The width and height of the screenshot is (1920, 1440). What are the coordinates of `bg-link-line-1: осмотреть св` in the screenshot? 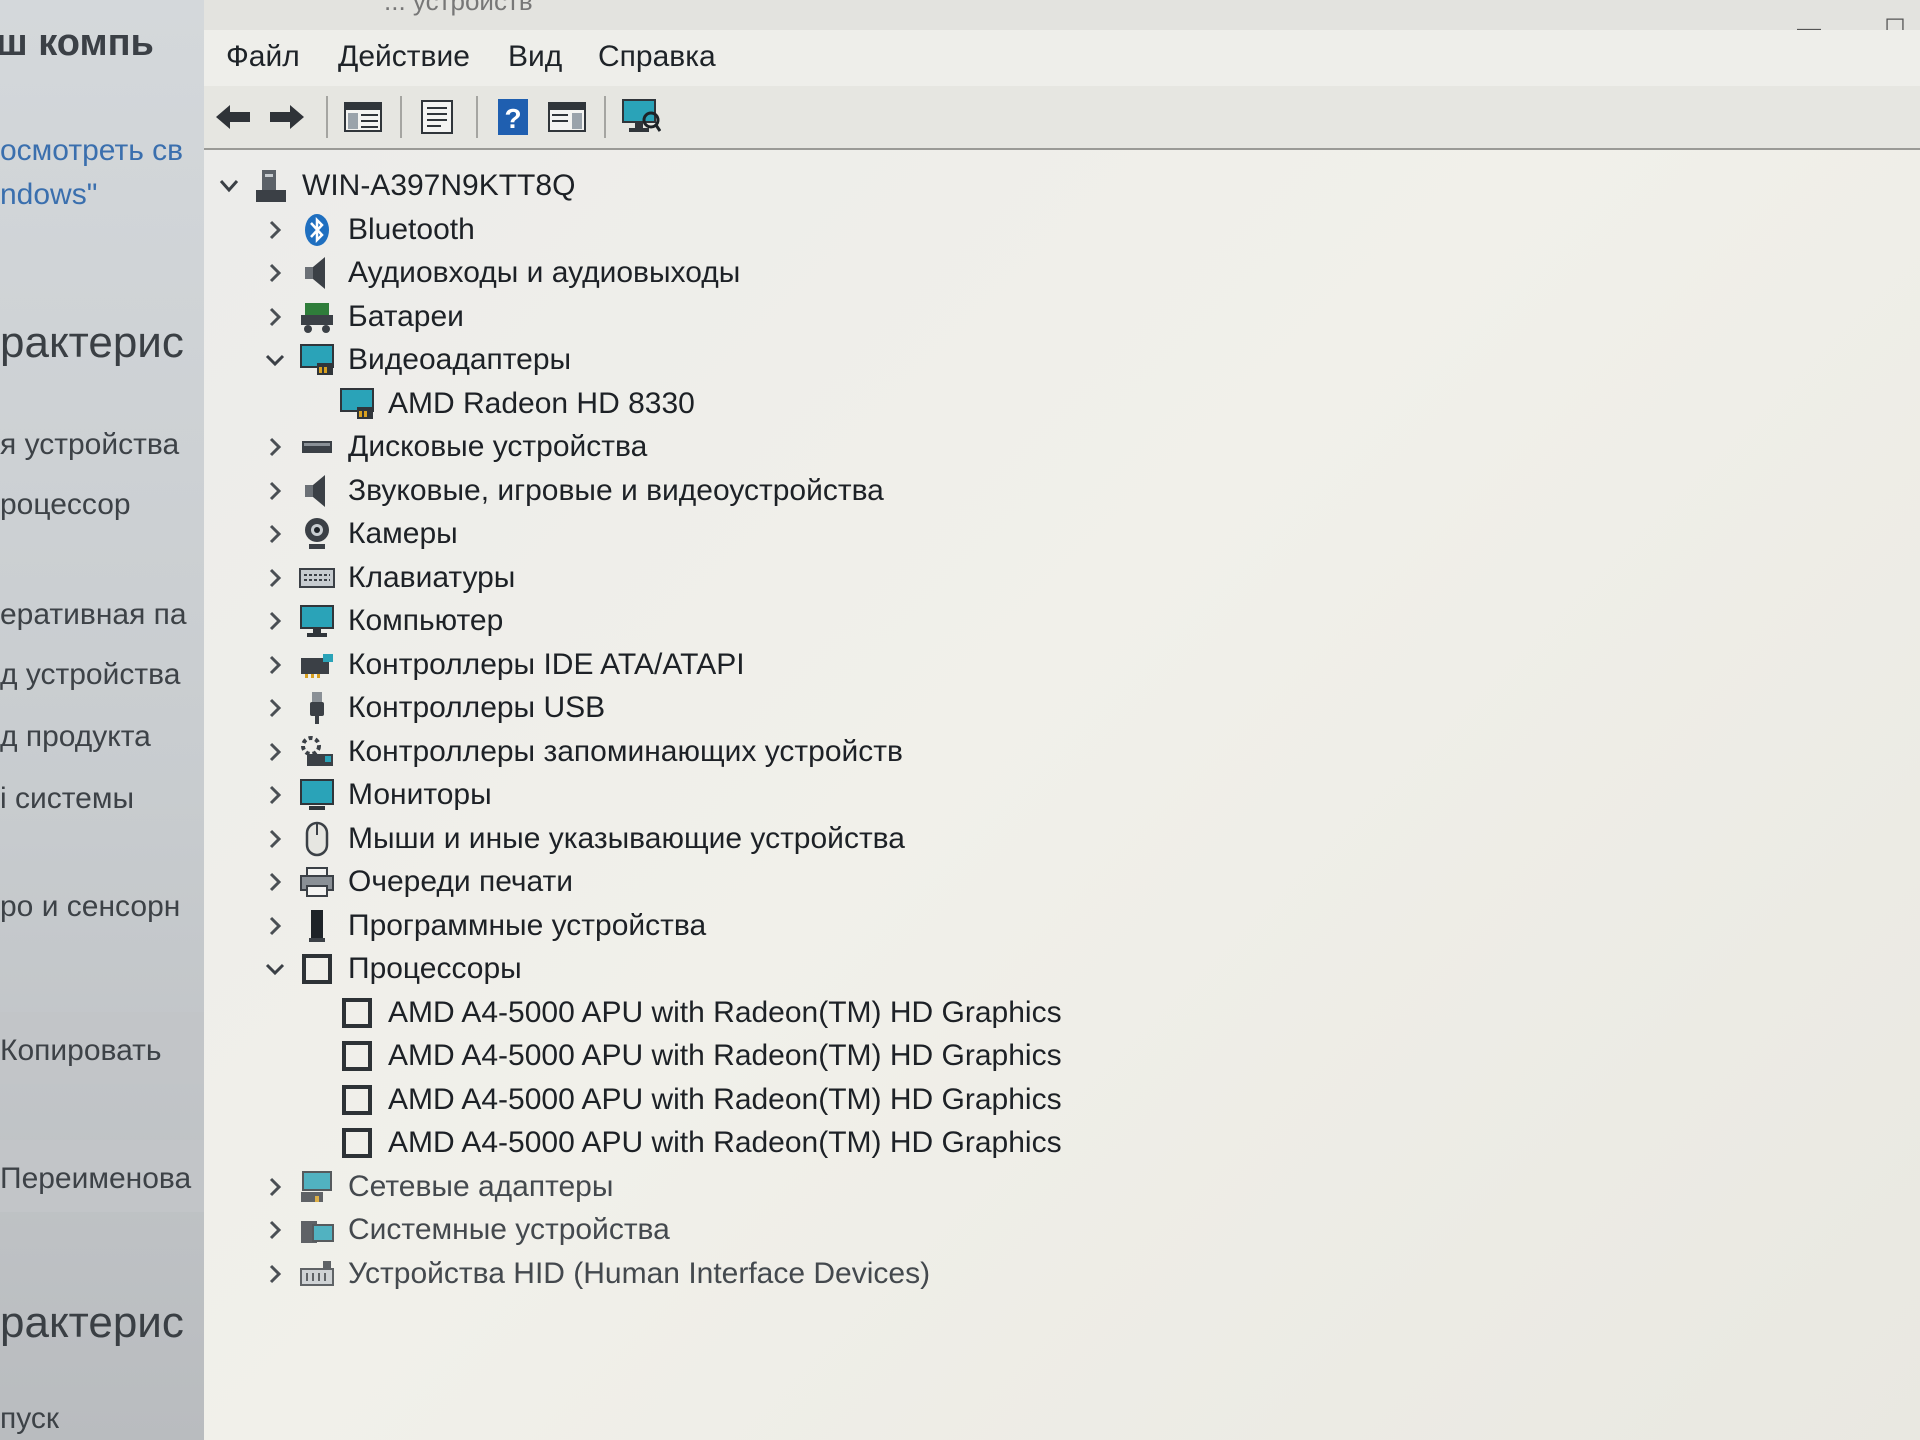 It's located at (91, 151).